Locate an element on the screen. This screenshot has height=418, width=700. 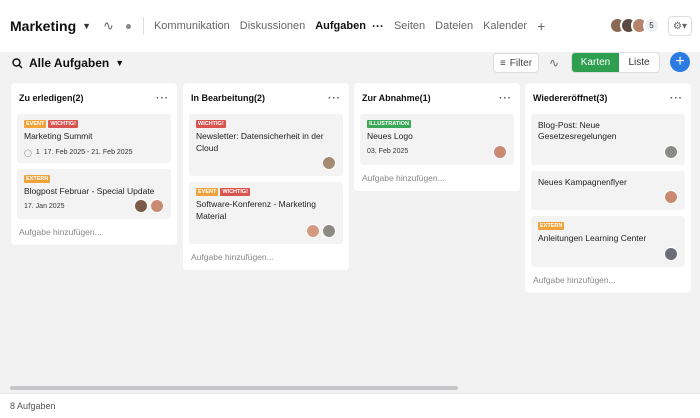
dot-icon is located at coordinates (128, 26).